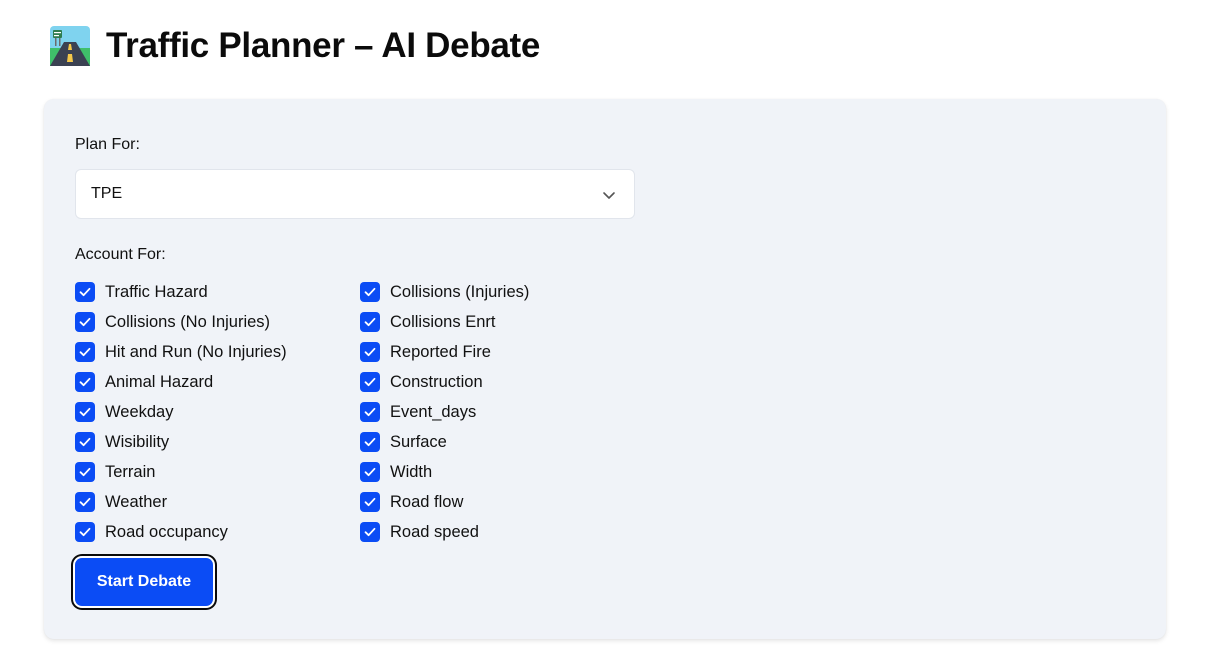 This screenshot has width=1212, height=651. I want to click on checkbox-item-road-occupancy: Road occupancy, so click(217, 532).